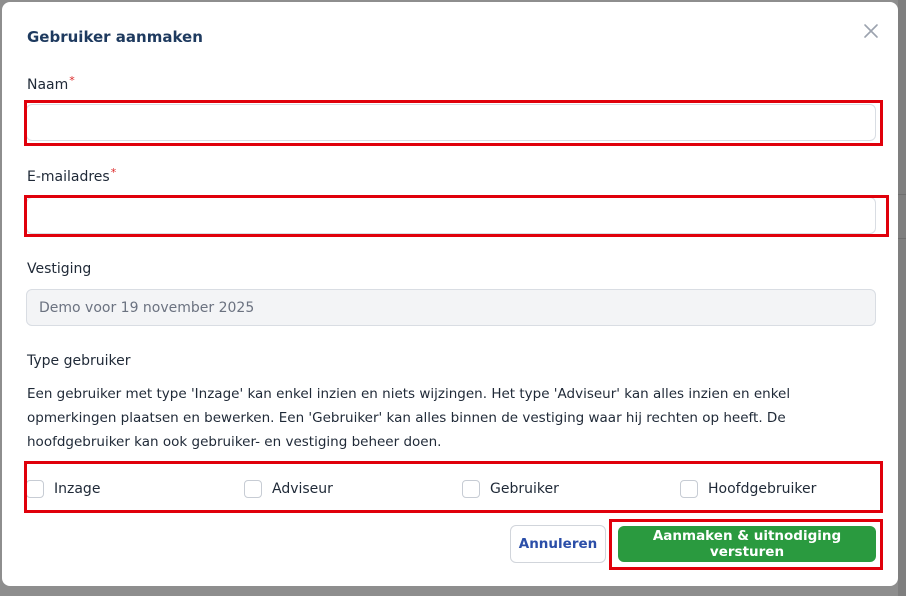  Describe the element at coordinates (59, 269) in the screenshot. I see `vestiging-label: Vestiging` at that location.